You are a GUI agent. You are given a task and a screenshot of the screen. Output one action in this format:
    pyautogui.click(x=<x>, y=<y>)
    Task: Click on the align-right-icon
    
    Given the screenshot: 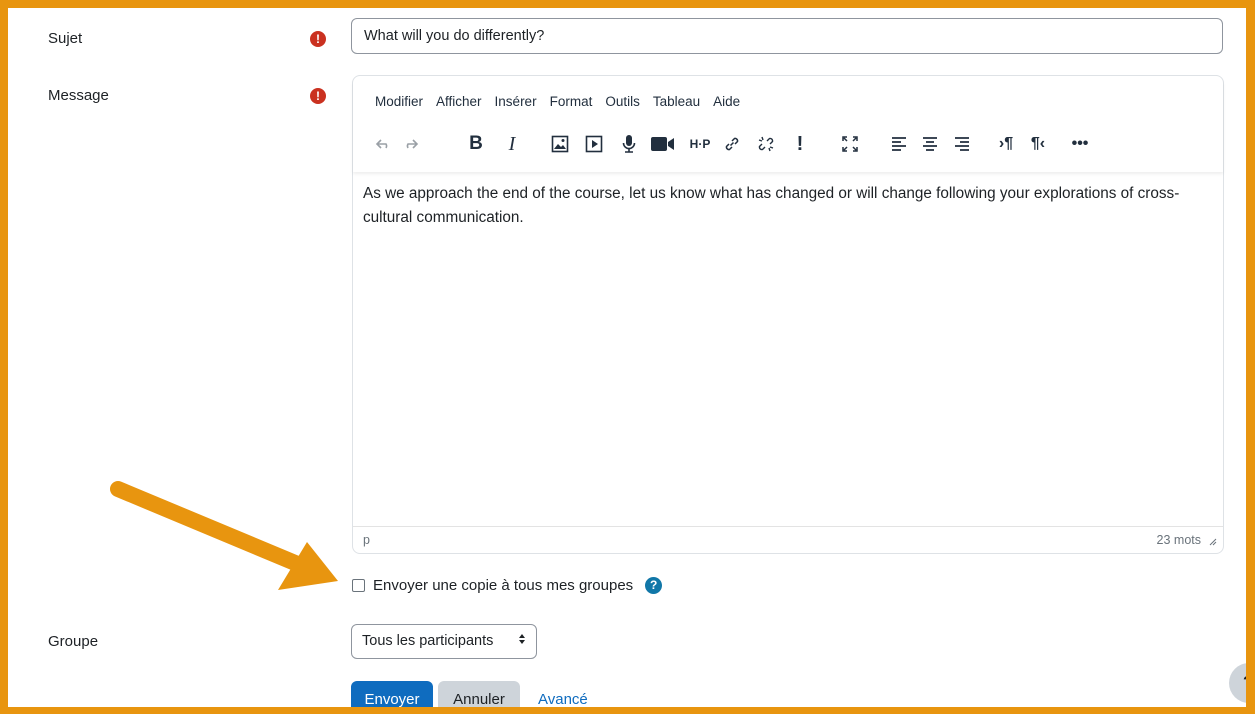 What is the action you would take?
    pyautogui.click(x=962, y=144)
    